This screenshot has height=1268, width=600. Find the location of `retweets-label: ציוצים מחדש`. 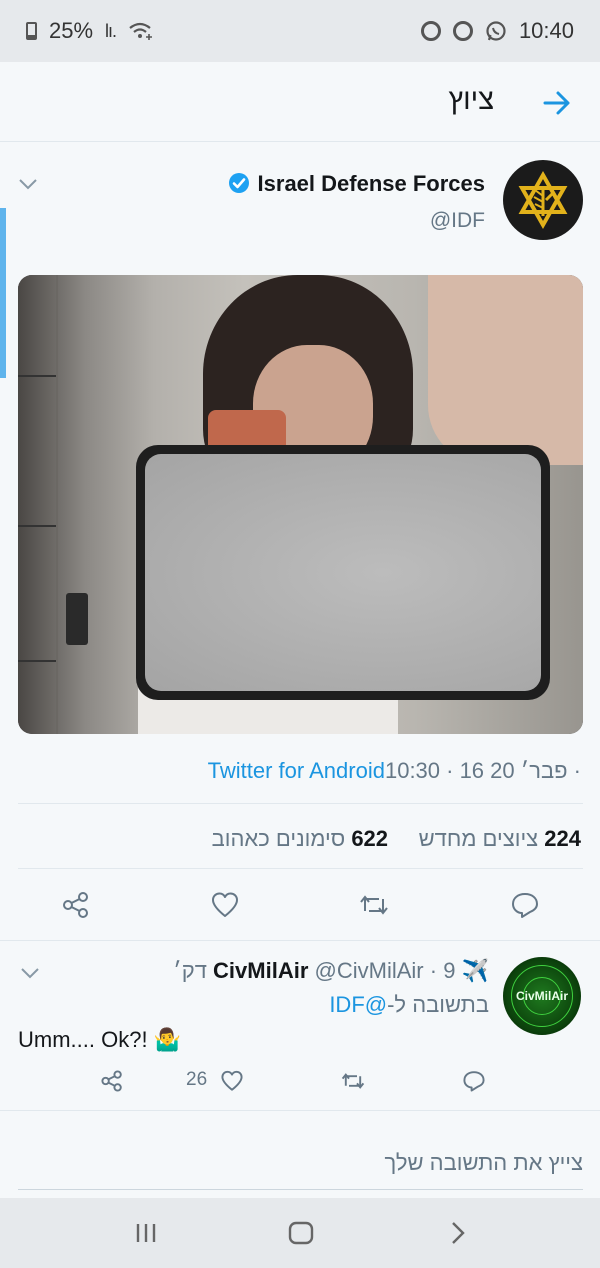

retweets-label: ציוצים מחדש is located at coordinates (479, 838).